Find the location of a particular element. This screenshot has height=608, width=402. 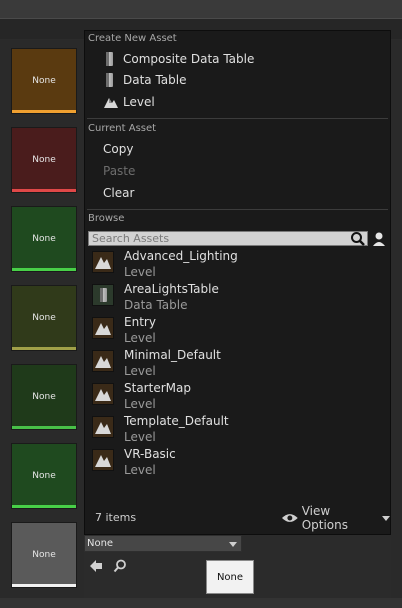

asset-tile-green: None is located at coordinates (44, 239).